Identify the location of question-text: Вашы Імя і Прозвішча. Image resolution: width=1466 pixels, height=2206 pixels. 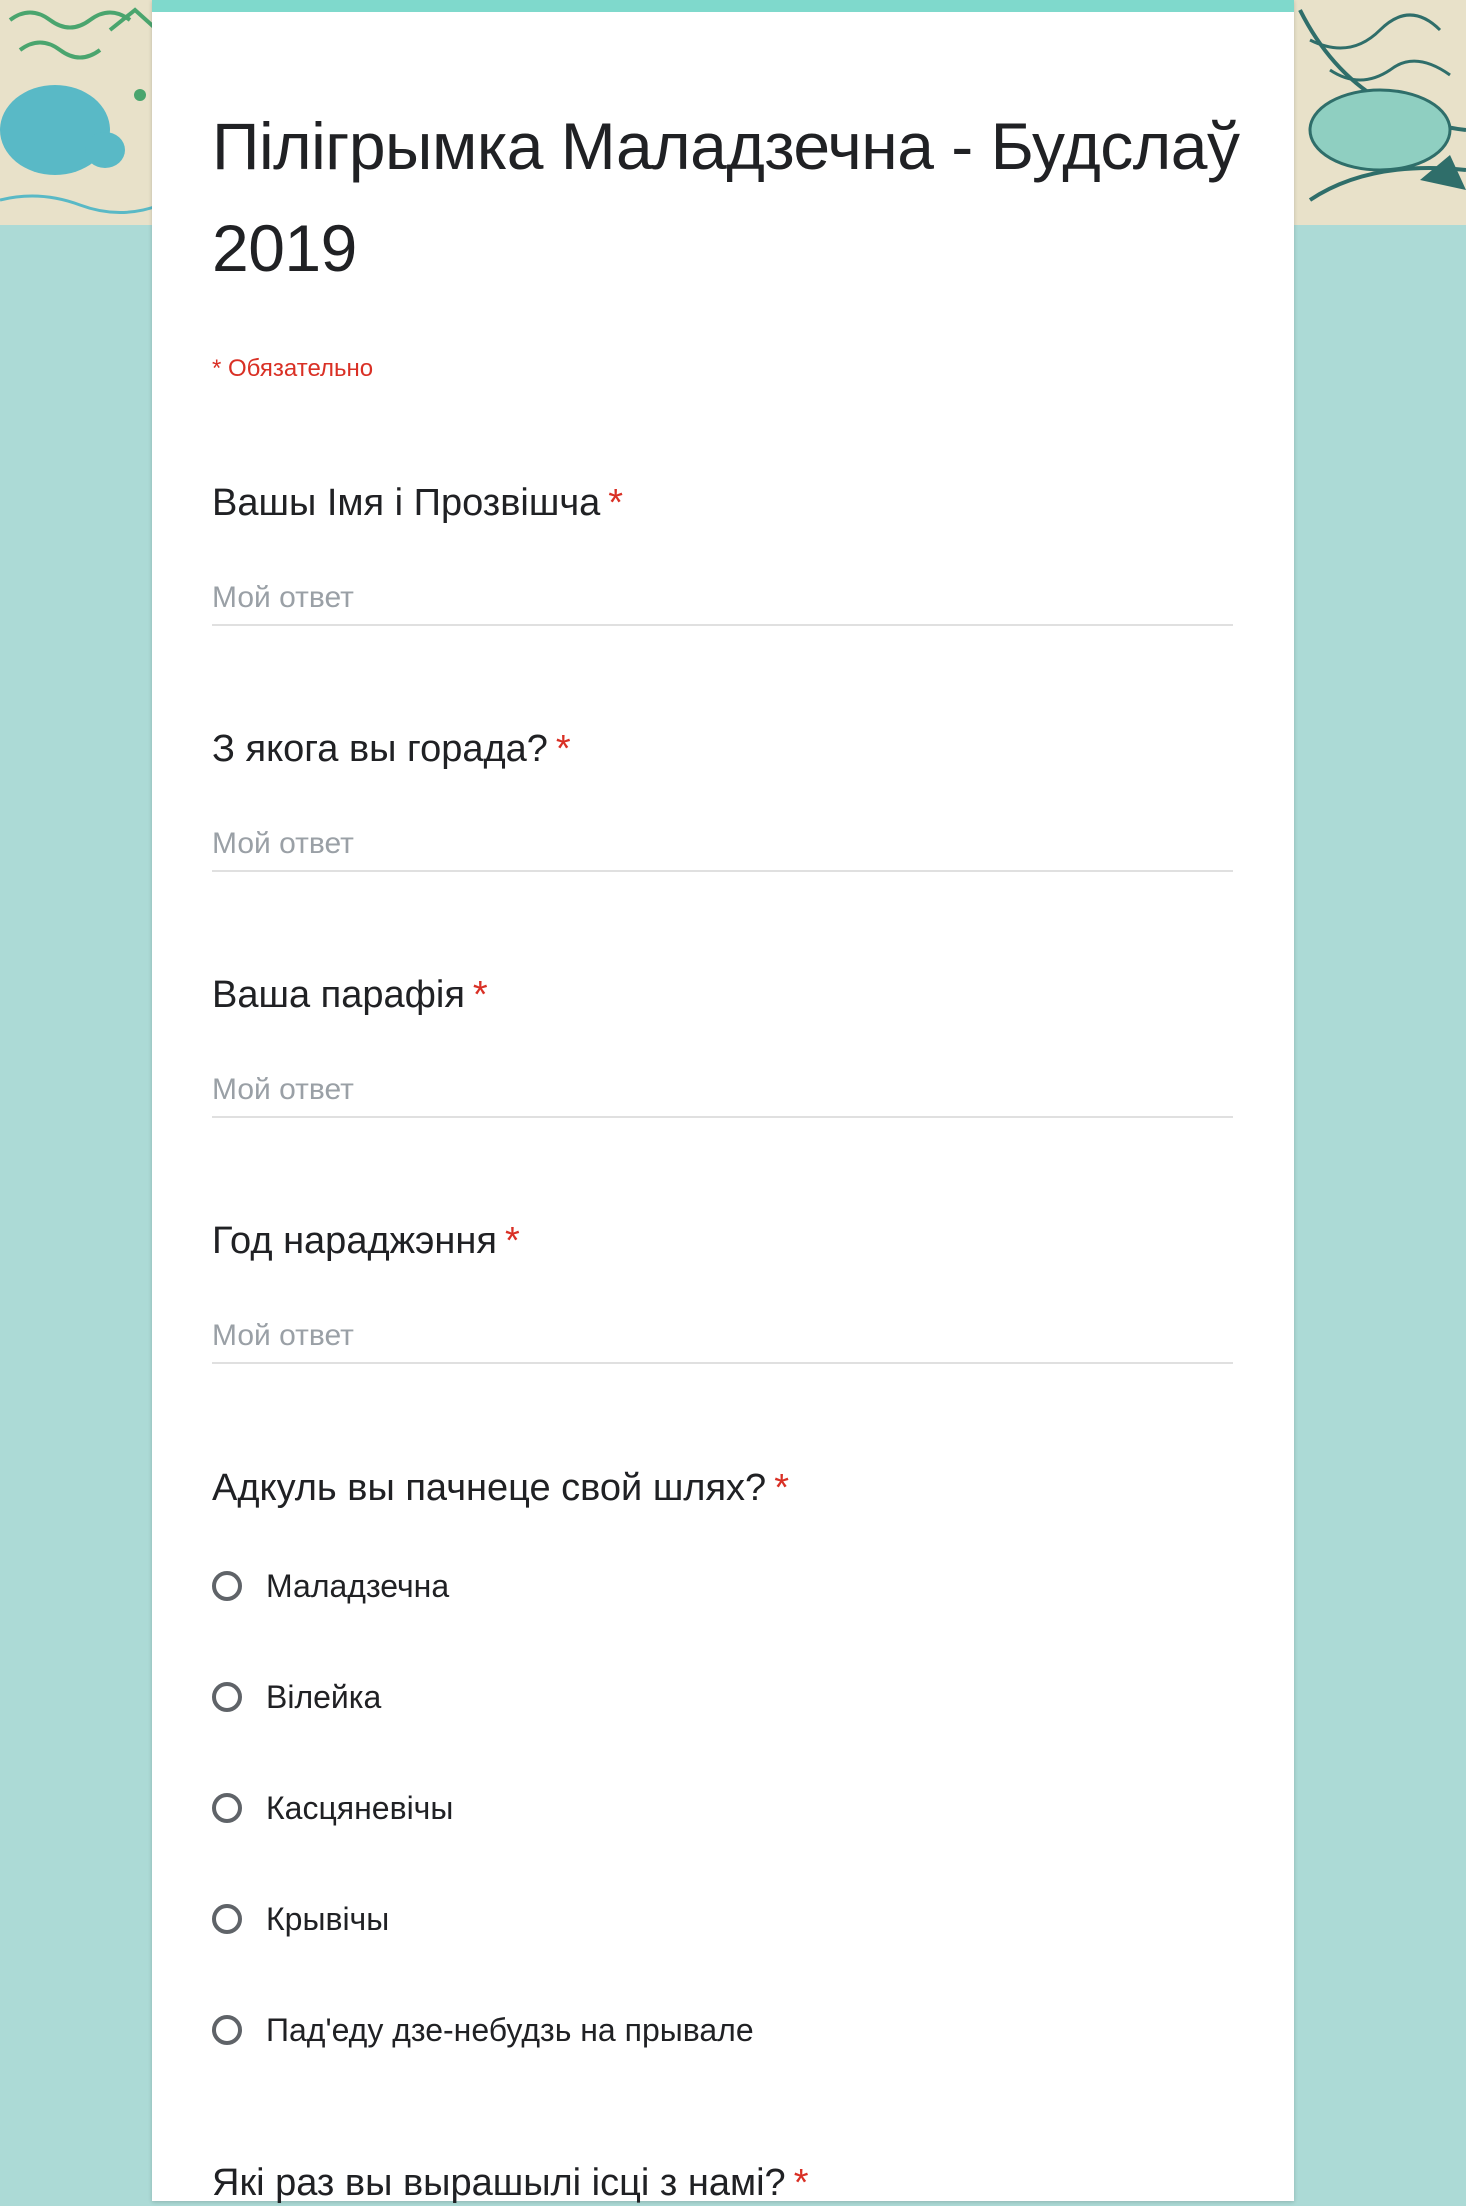
(406, 503).